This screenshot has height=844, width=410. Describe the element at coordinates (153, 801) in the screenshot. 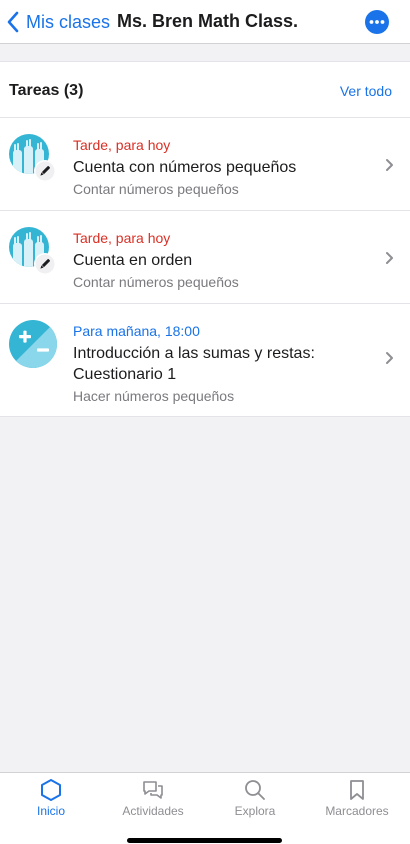

I see `tab-activities: Actividades` at that location.